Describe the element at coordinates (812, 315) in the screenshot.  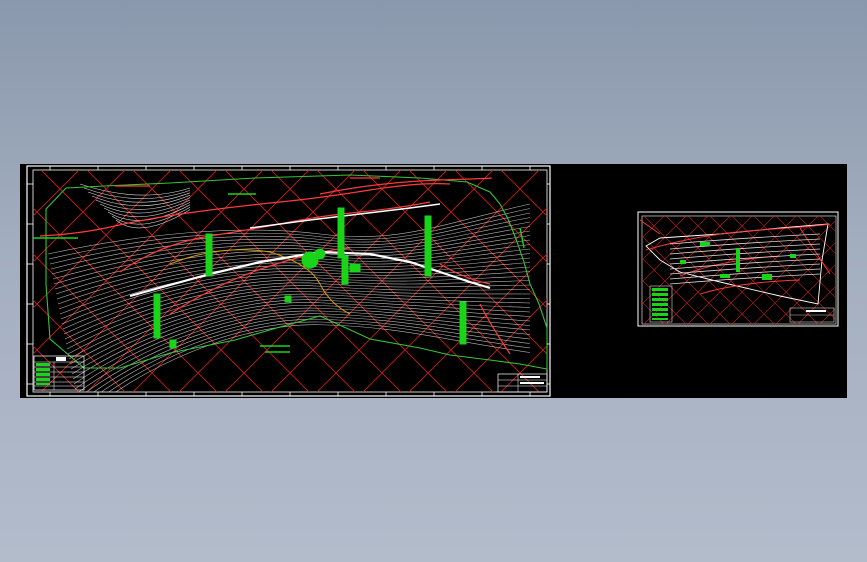
I see `thumbnail-title-block` at that location.